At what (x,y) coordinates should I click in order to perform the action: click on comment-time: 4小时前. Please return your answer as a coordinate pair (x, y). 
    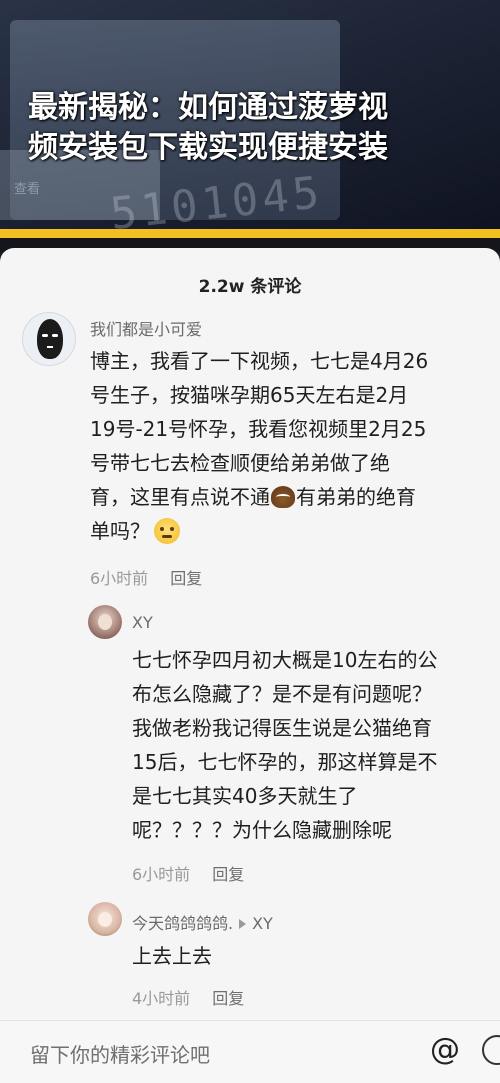
    Looking at the image, I should click on (161, 998).